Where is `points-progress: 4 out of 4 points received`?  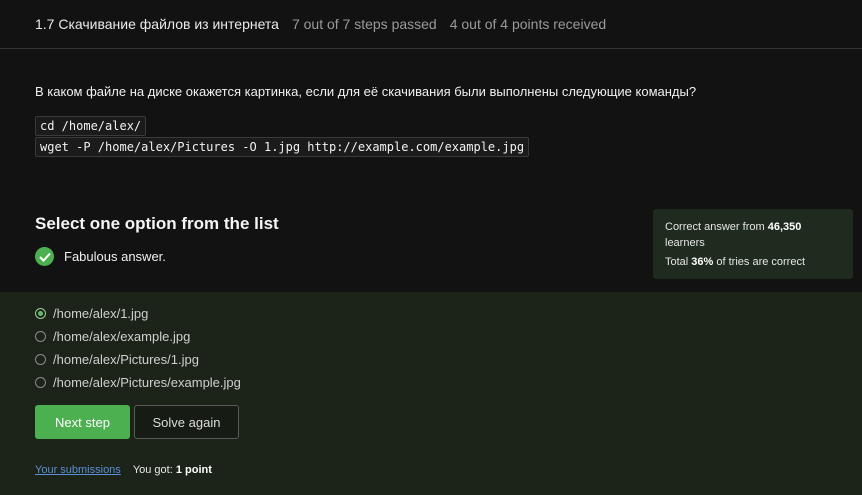 points-progress: 4 out of 4 points received is located at coordinates (528, 24).